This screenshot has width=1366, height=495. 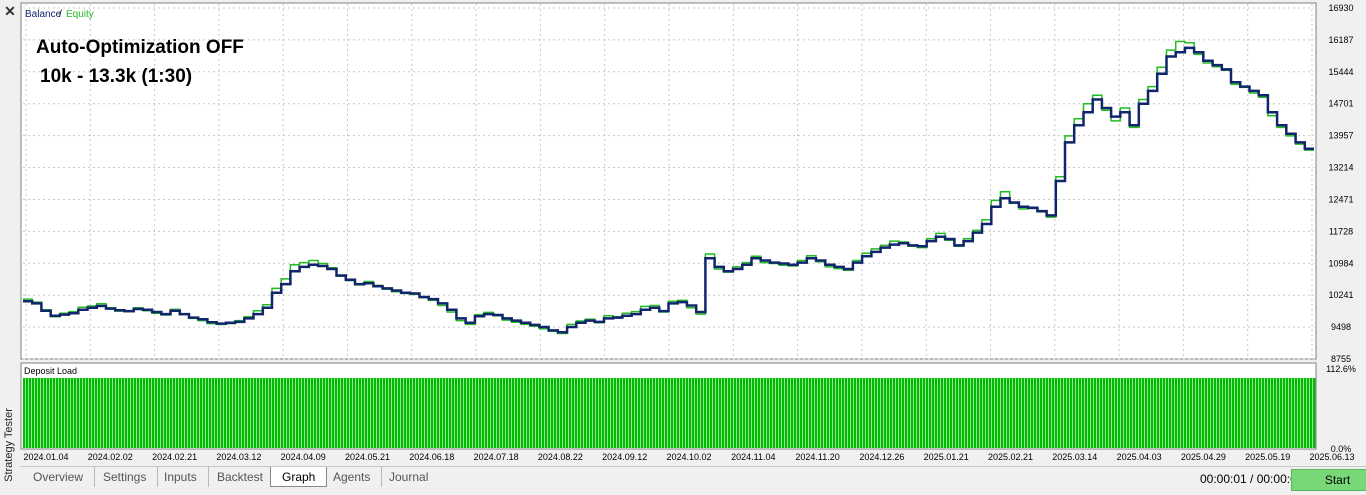 I want to click on y-tick-label: 14701, so click(x=1340, y=104).